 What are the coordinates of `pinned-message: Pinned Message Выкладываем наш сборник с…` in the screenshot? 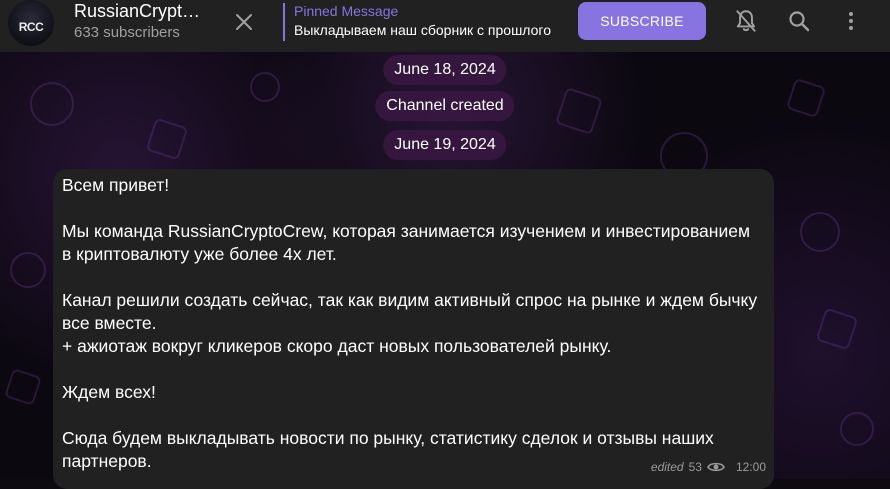 It's located at (423, 22).